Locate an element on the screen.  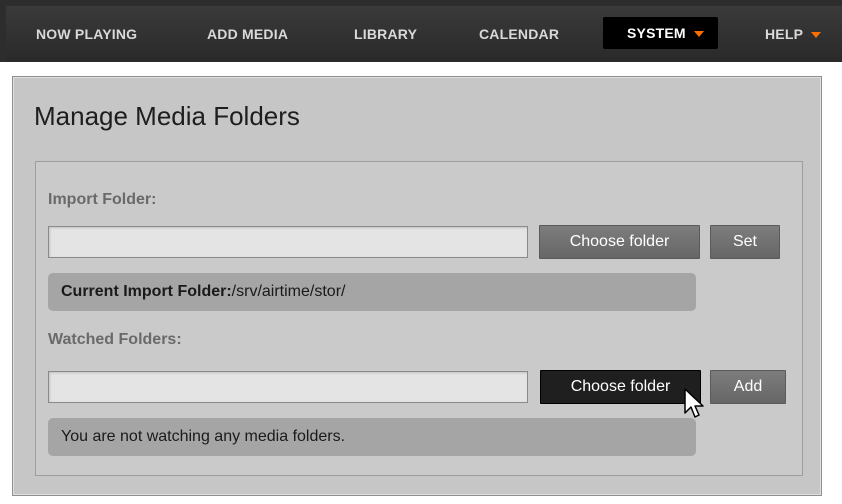
nav-now-playing-label: NOW PLAYING is located at coordinates (87, 34).